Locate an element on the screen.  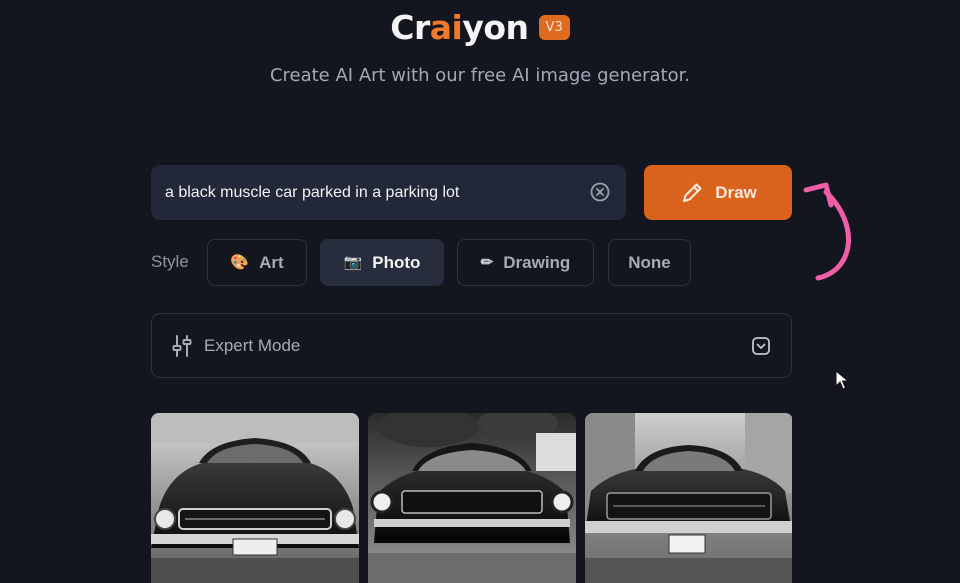
pencil-icon: ✏ is located at coordinates (487, 262).